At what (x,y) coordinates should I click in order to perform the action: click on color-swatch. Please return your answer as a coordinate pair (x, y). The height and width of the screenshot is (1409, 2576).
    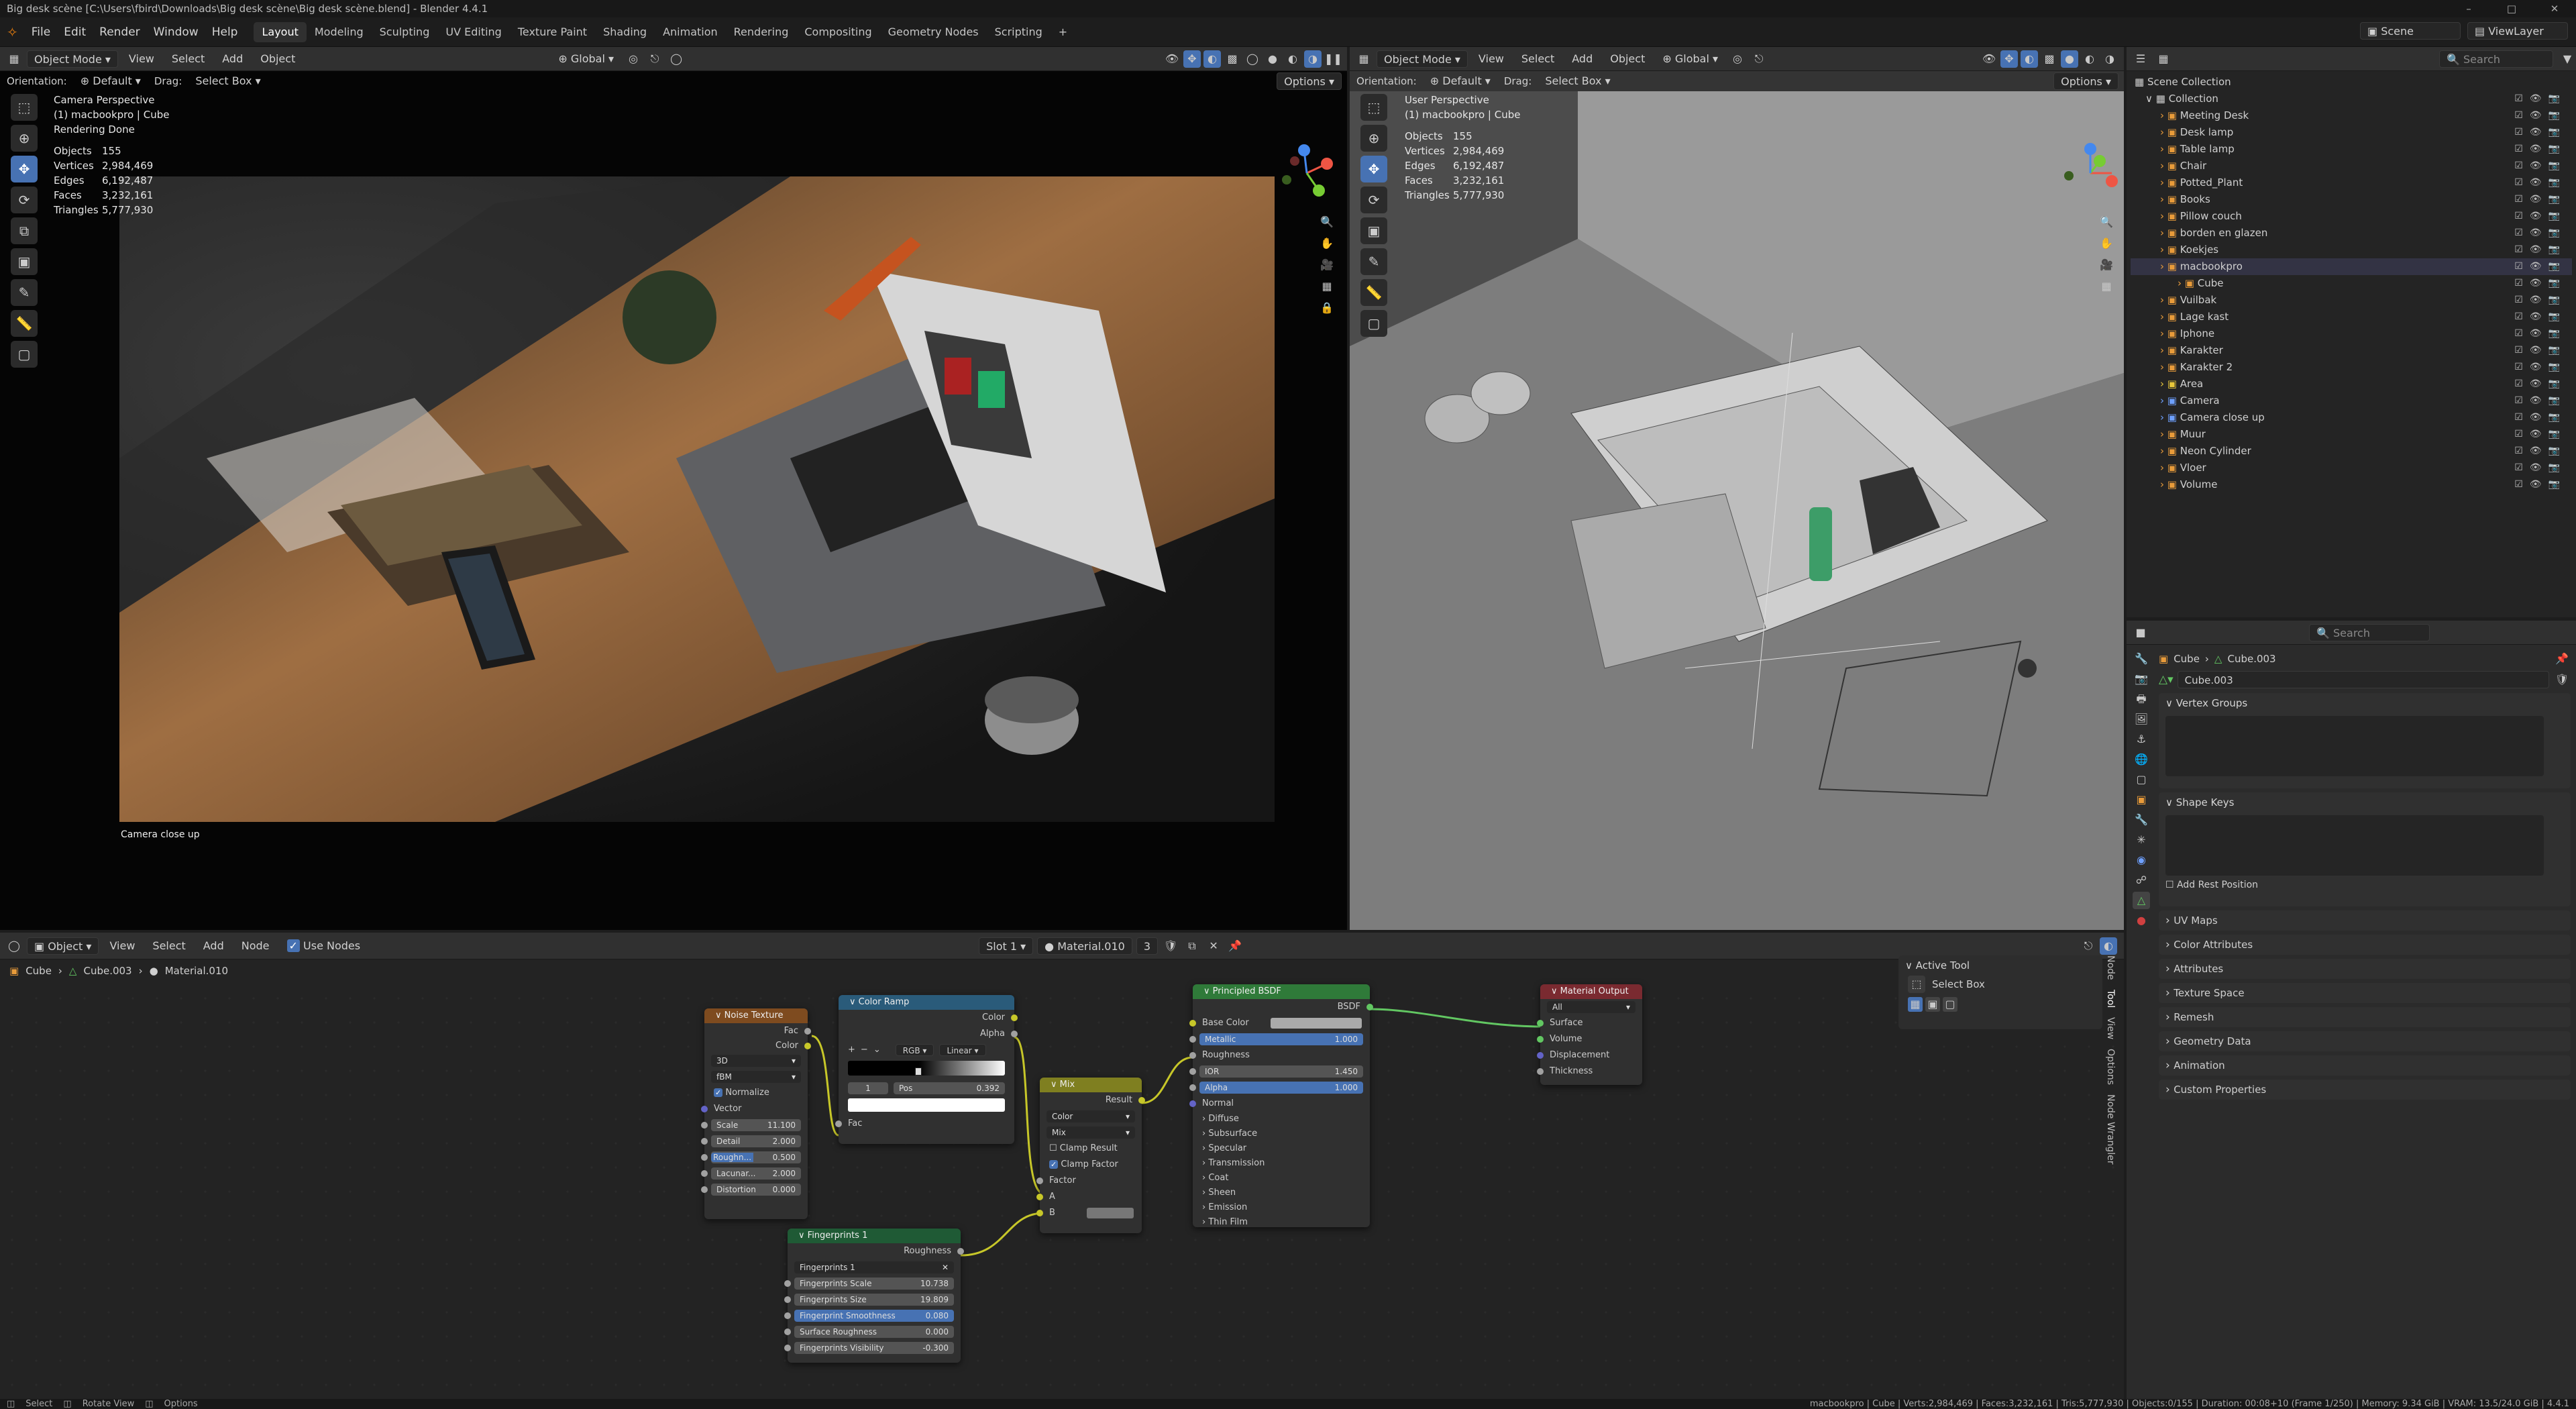
    Looking at the image, I should click on (1316, 1023).